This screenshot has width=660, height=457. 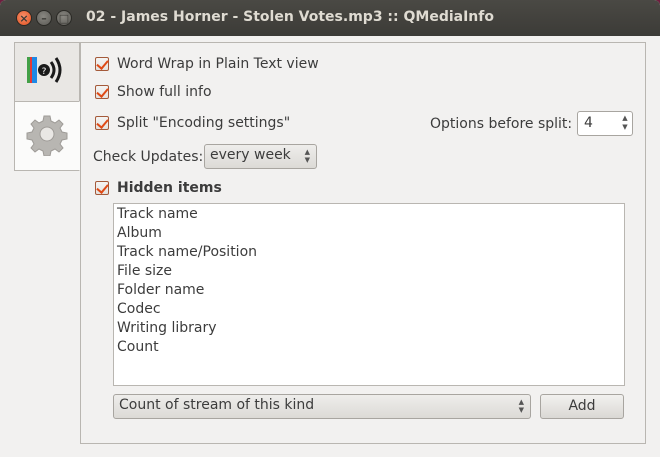 I want to click on hidden-items-checkbox, so click(x=102, y=188).